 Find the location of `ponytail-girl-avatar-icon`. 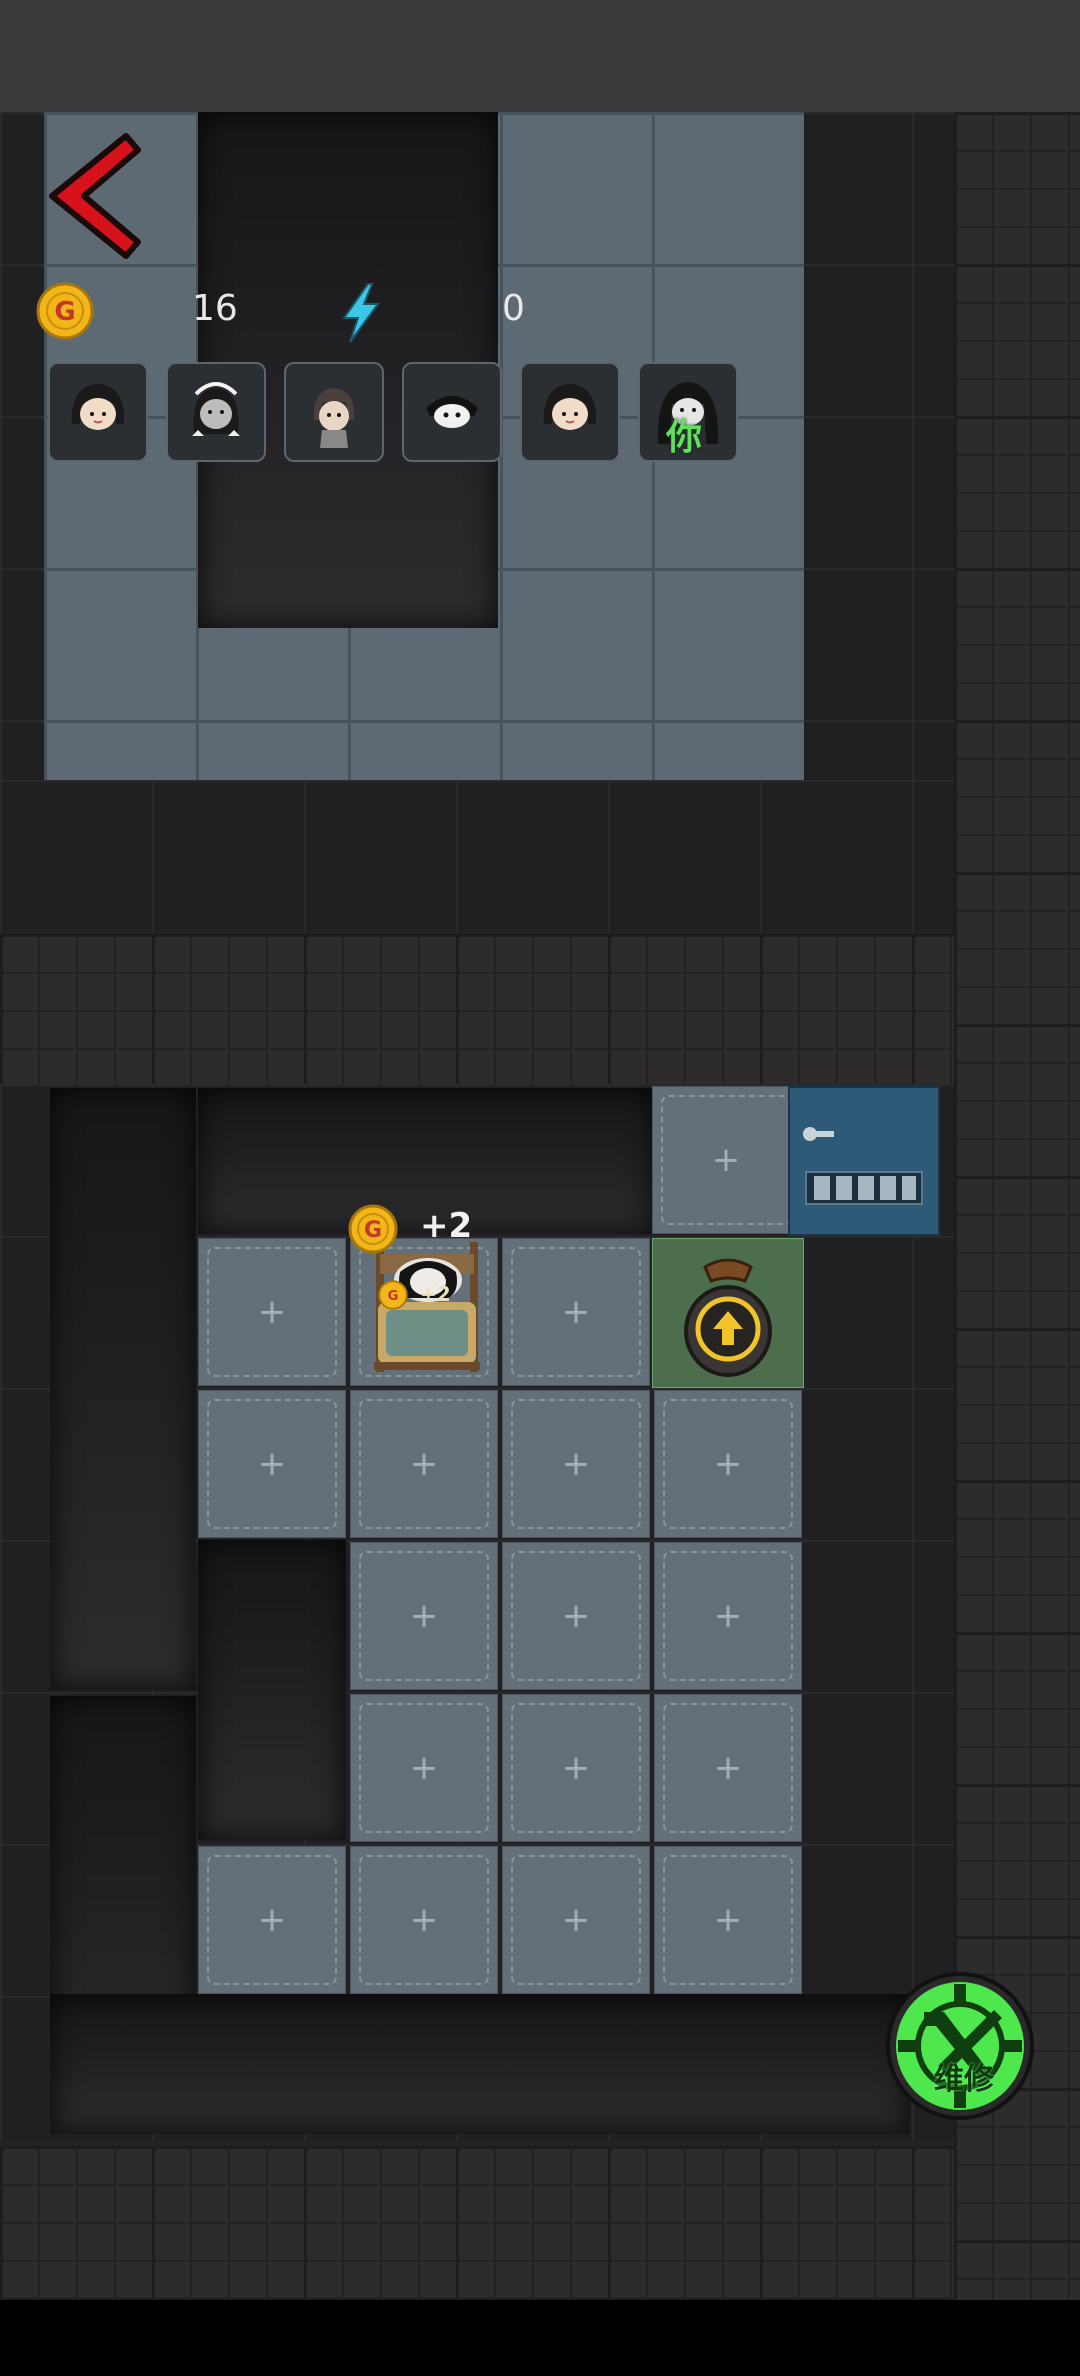

ponytail-girl-avatar-icon is located at coordinates (334, 418).